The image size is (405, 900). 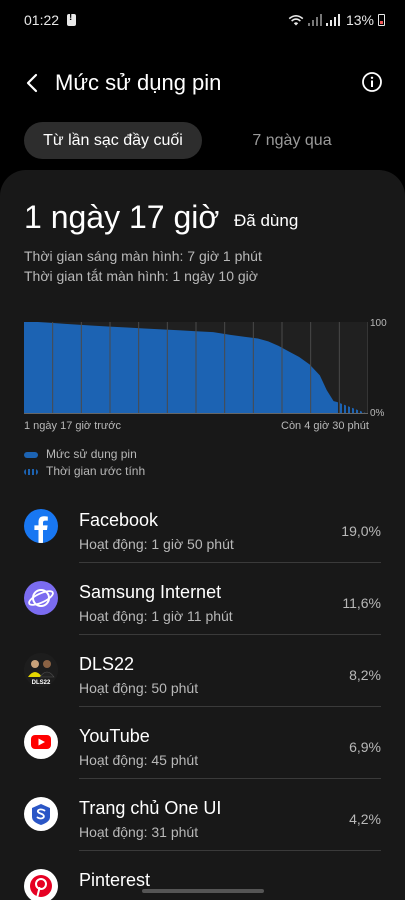 I want to click on status-time: 01:22, so click(x=42, y=20).